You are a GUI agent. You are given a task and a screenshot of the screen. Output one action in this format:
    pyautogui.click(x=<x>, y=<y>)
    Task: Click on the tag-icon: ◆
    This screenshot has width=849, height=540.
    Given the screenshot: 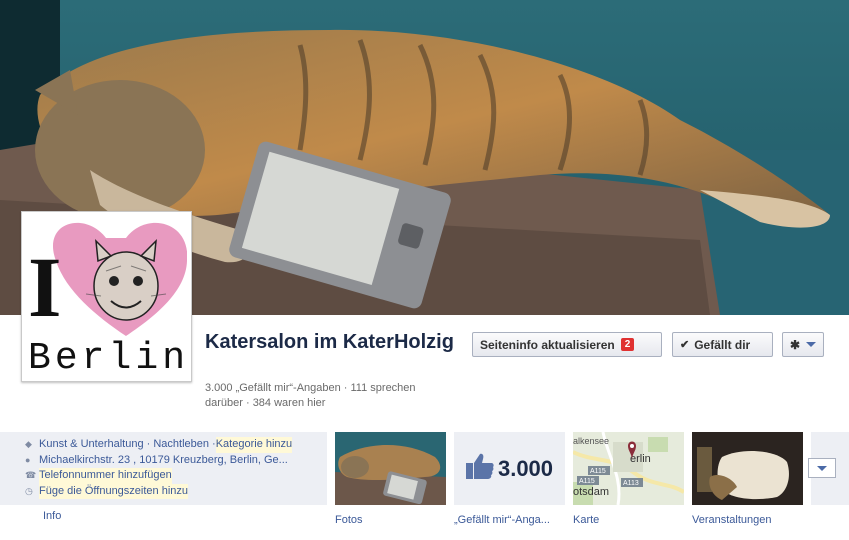 What is the action you would take?
    pyautogui.click(x=28, y=444)
    